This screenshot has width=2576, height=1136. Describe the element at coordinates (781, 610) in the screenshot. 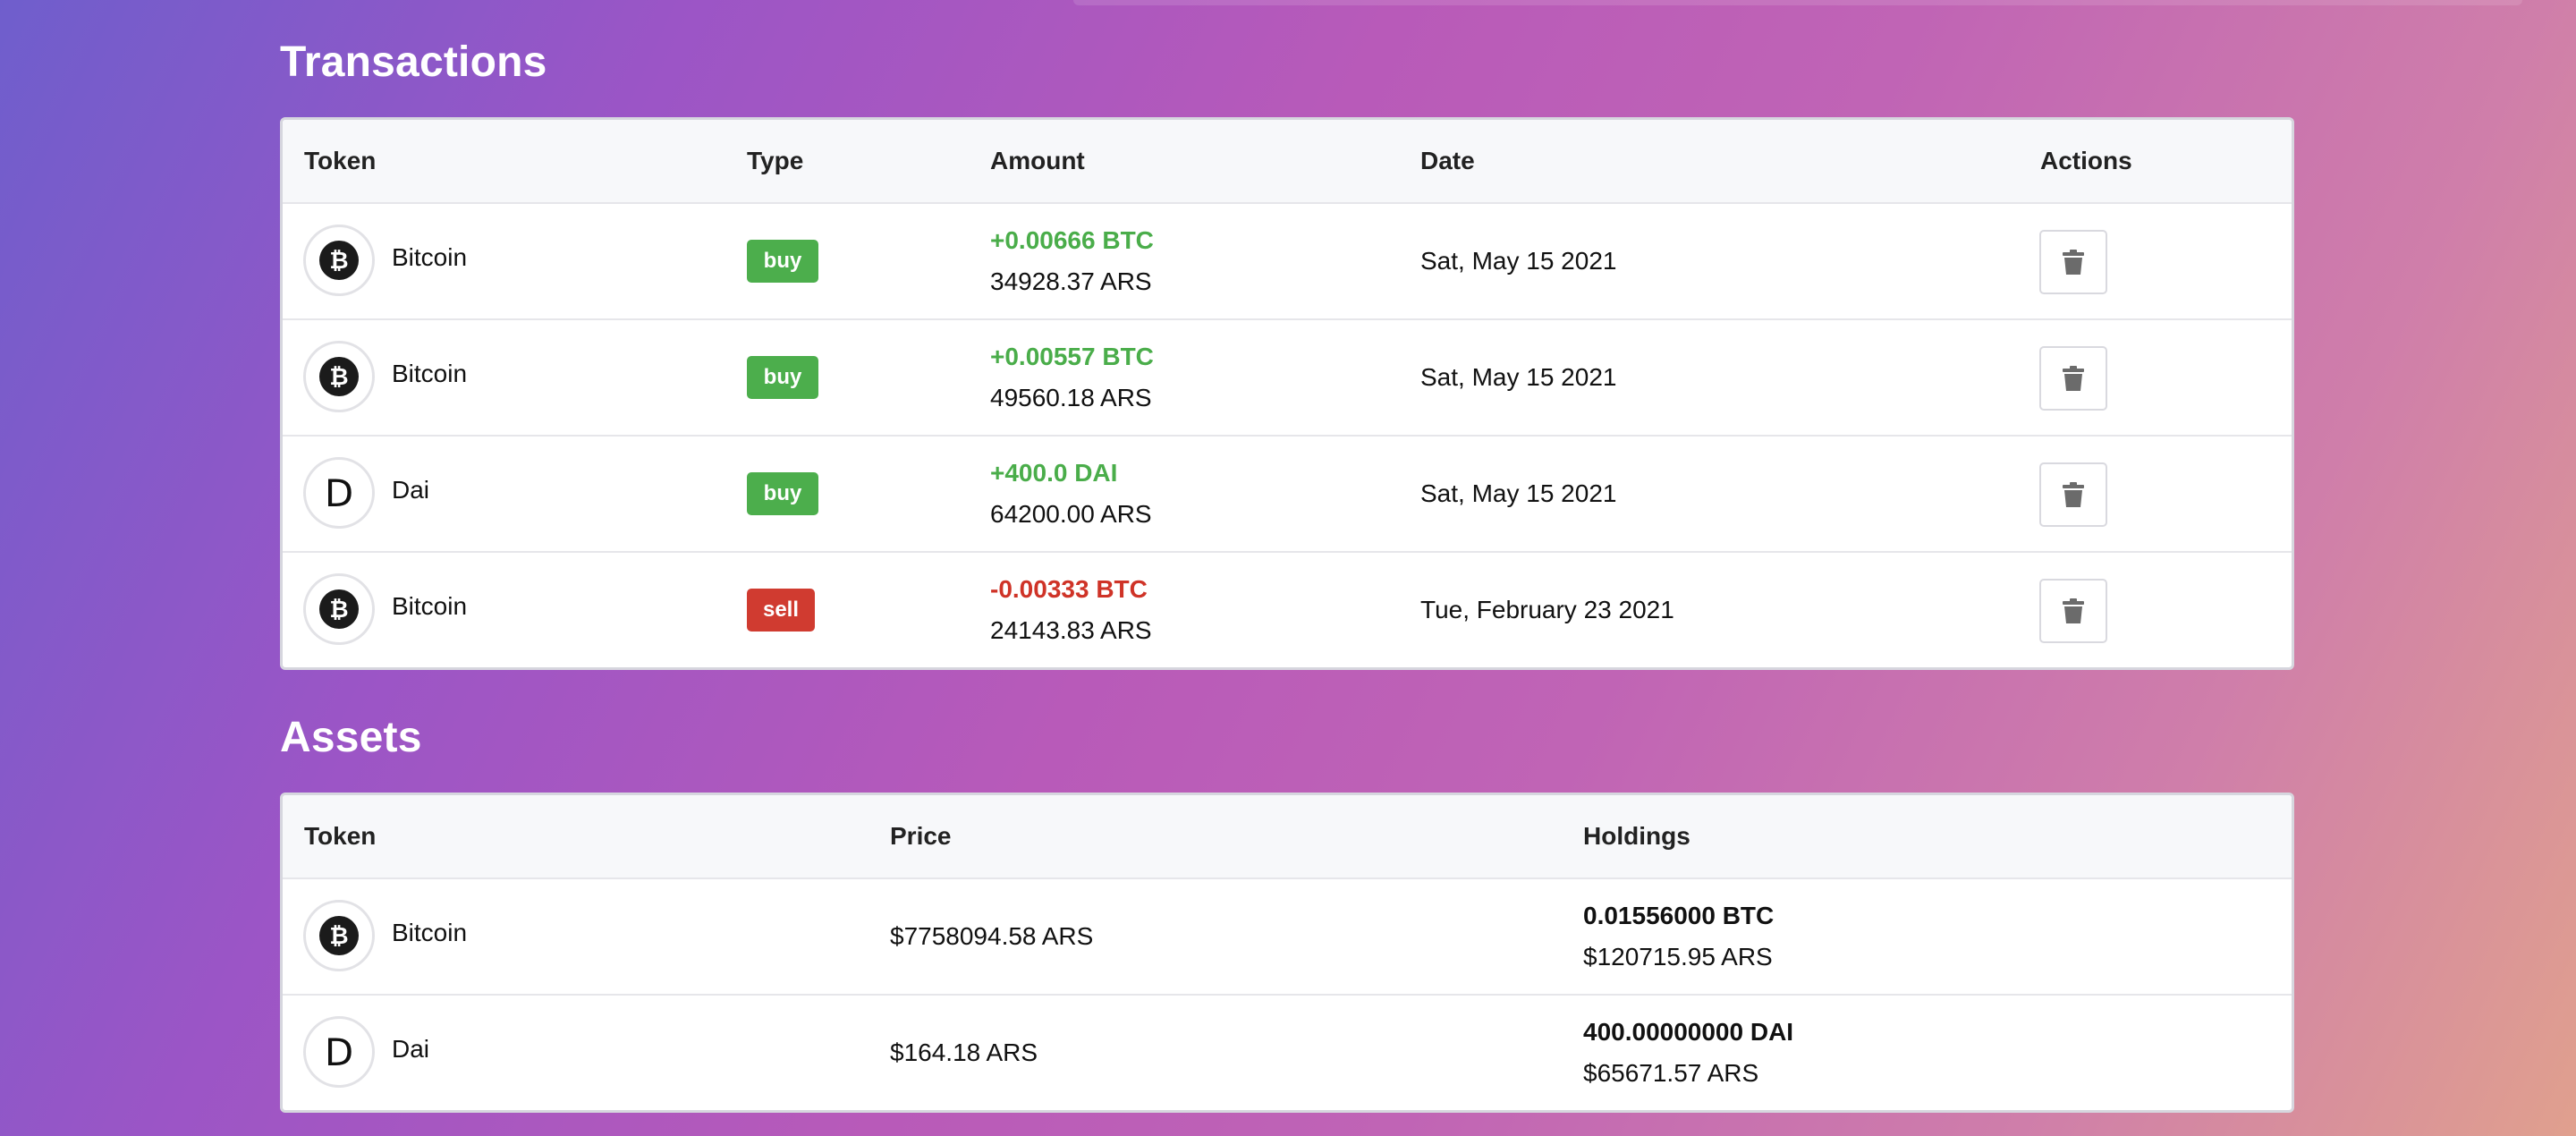

I see `type-badge-sell: sell` at that location.